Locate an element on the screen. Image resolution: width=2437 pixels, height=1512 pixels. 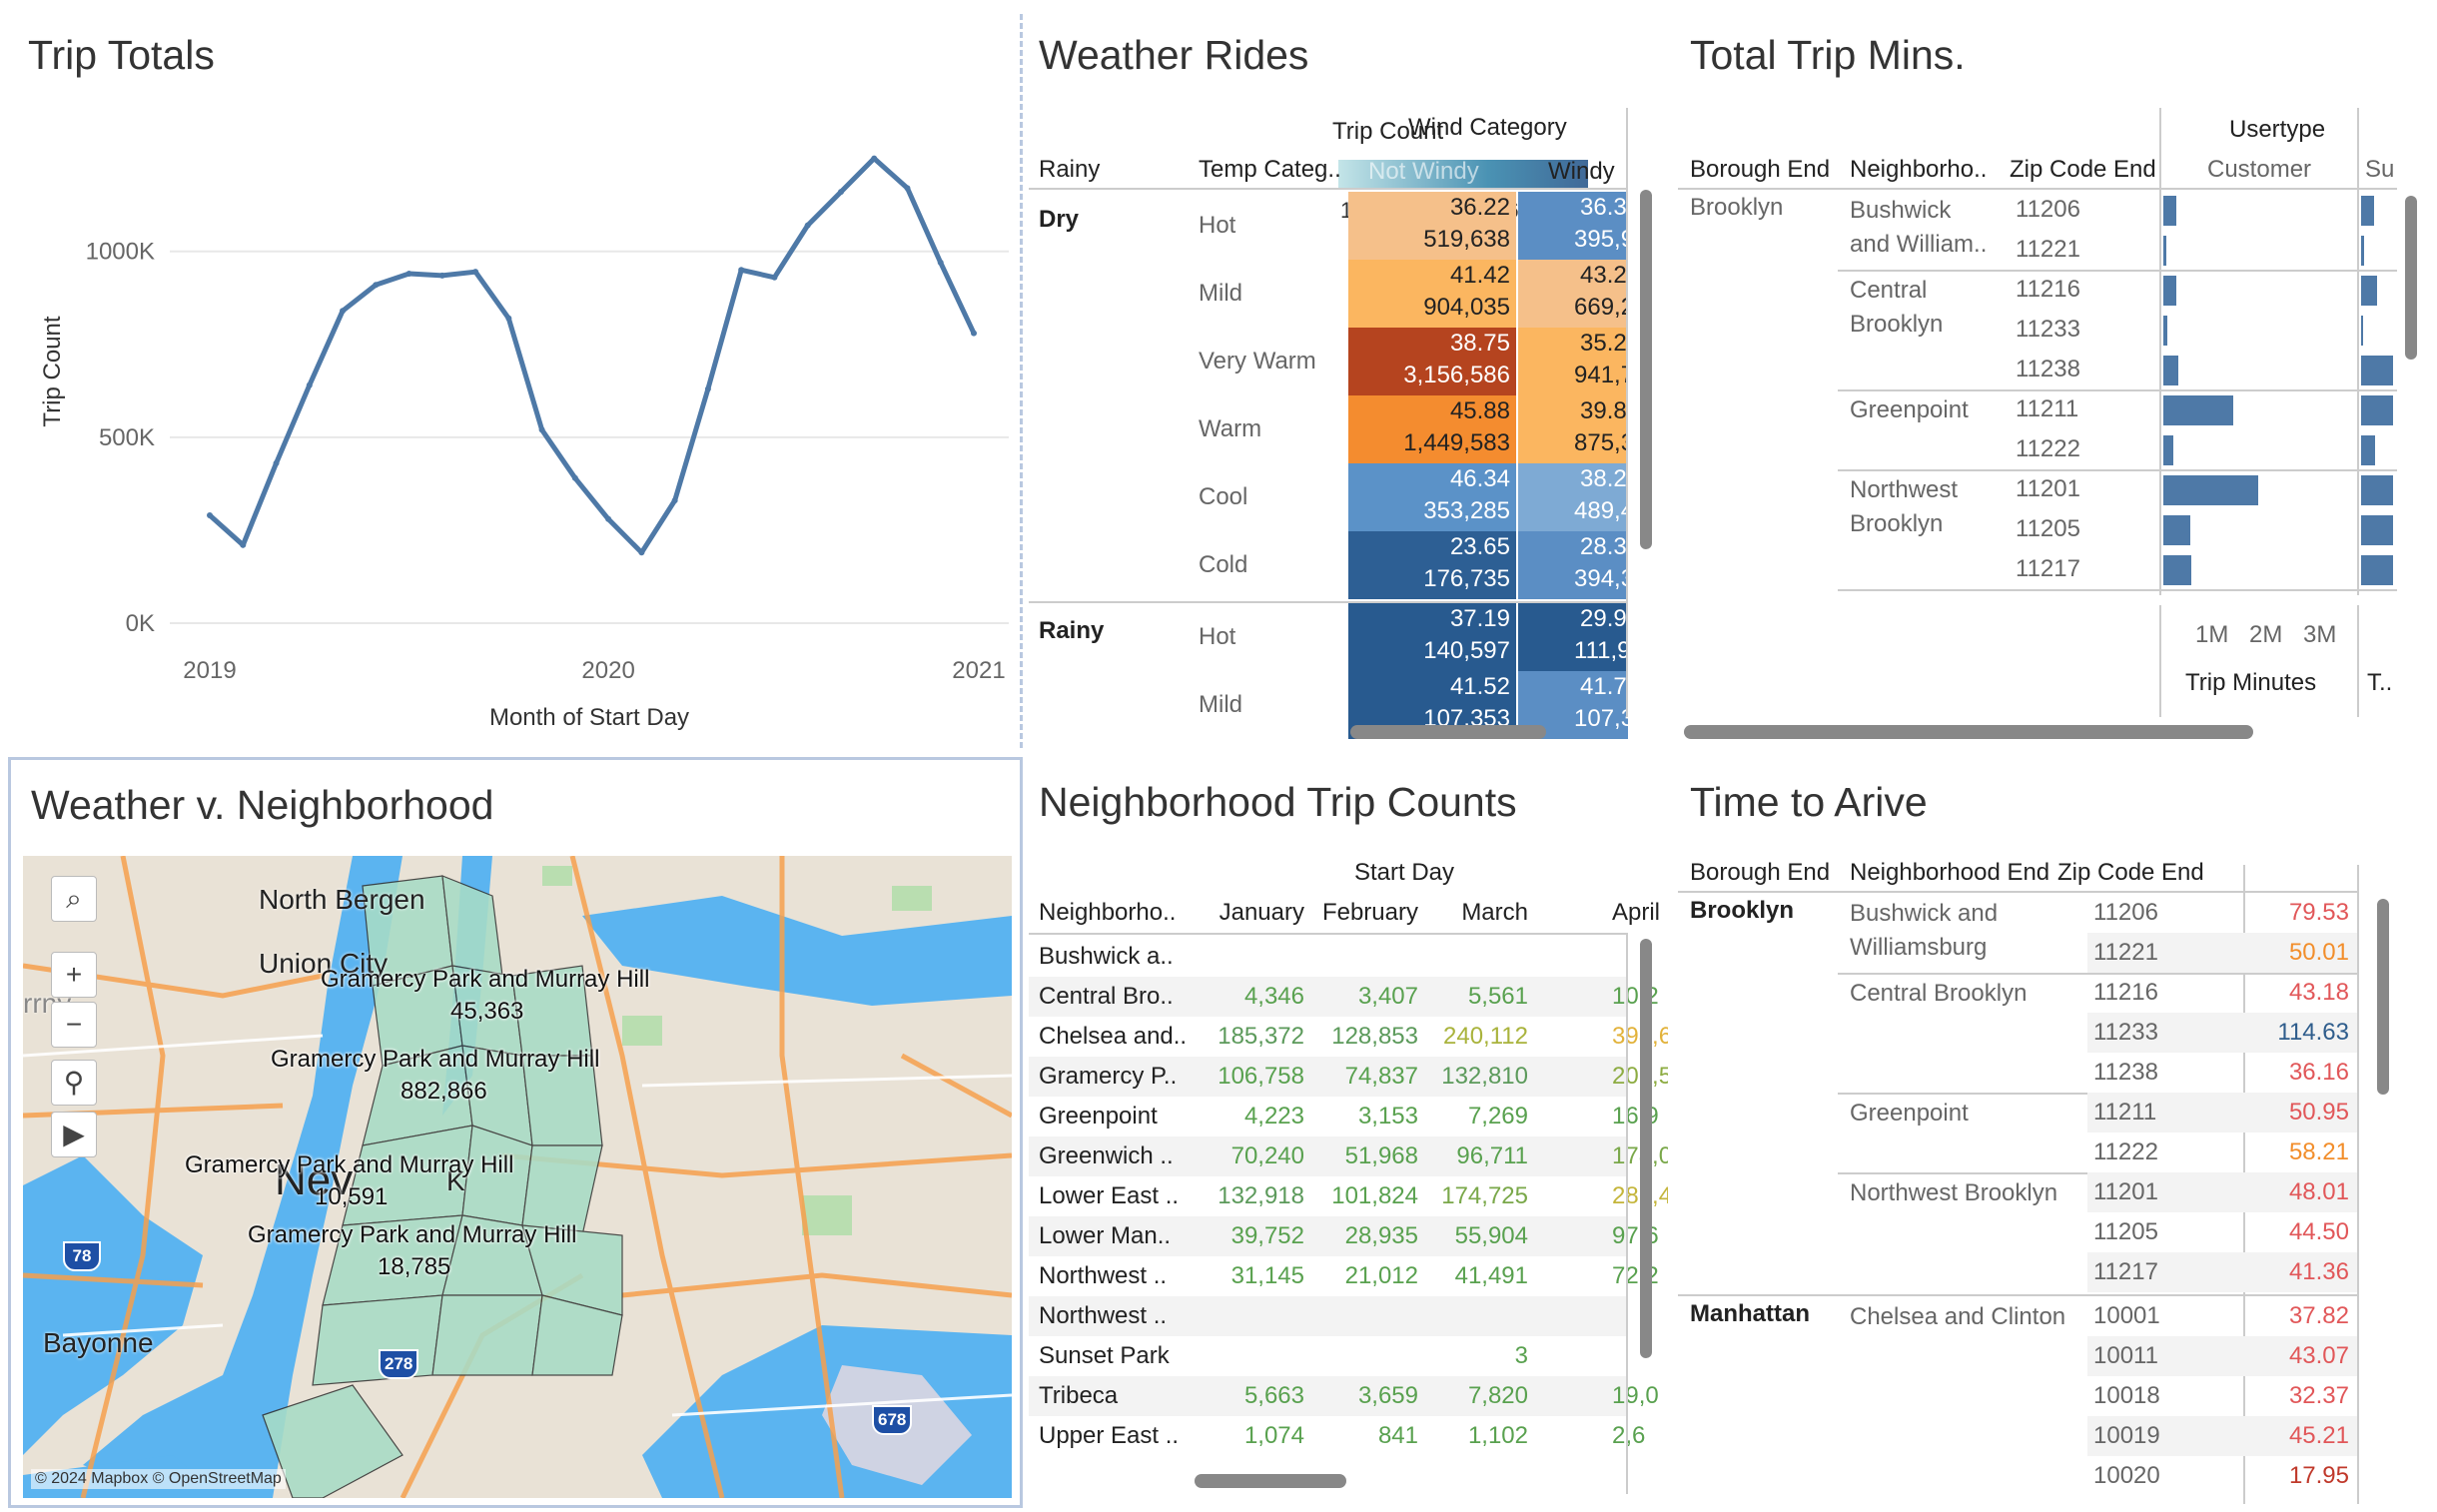
cell-count-value: 669,2 is located at coordinates (1601, 308).